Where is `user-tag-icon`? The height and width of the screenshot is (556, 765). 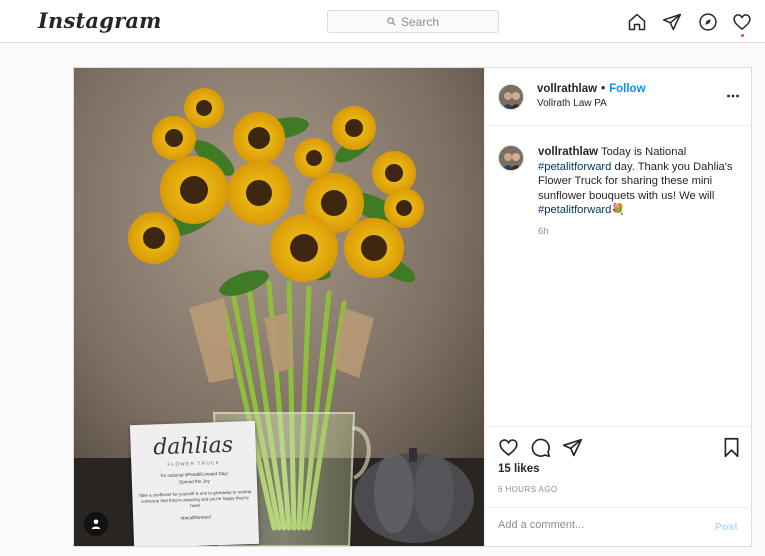 user-tag-icon is located at coordinates (96, 524).